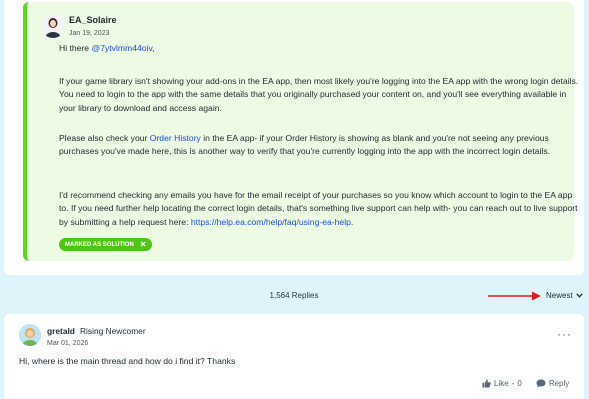 This screenshot has height=399, width=589. Describe the element at coordinates (143, 244) in the screenshot. I see `close-icon: ✕` at that location.